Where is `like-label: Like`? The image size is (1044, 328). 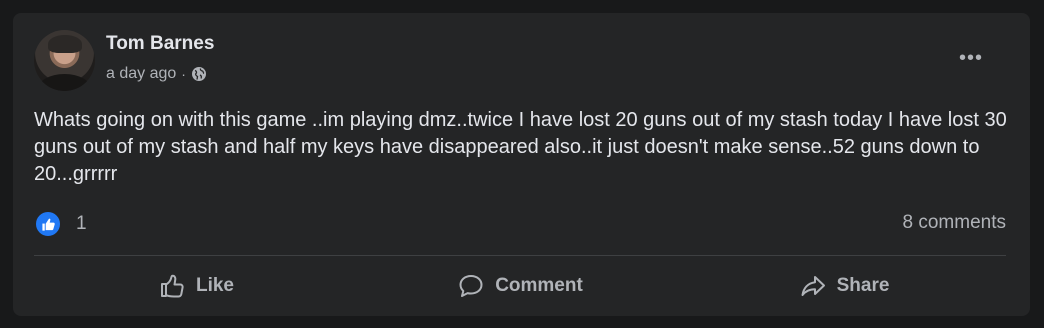 like-label: Like is located at coordinates (215, 285).